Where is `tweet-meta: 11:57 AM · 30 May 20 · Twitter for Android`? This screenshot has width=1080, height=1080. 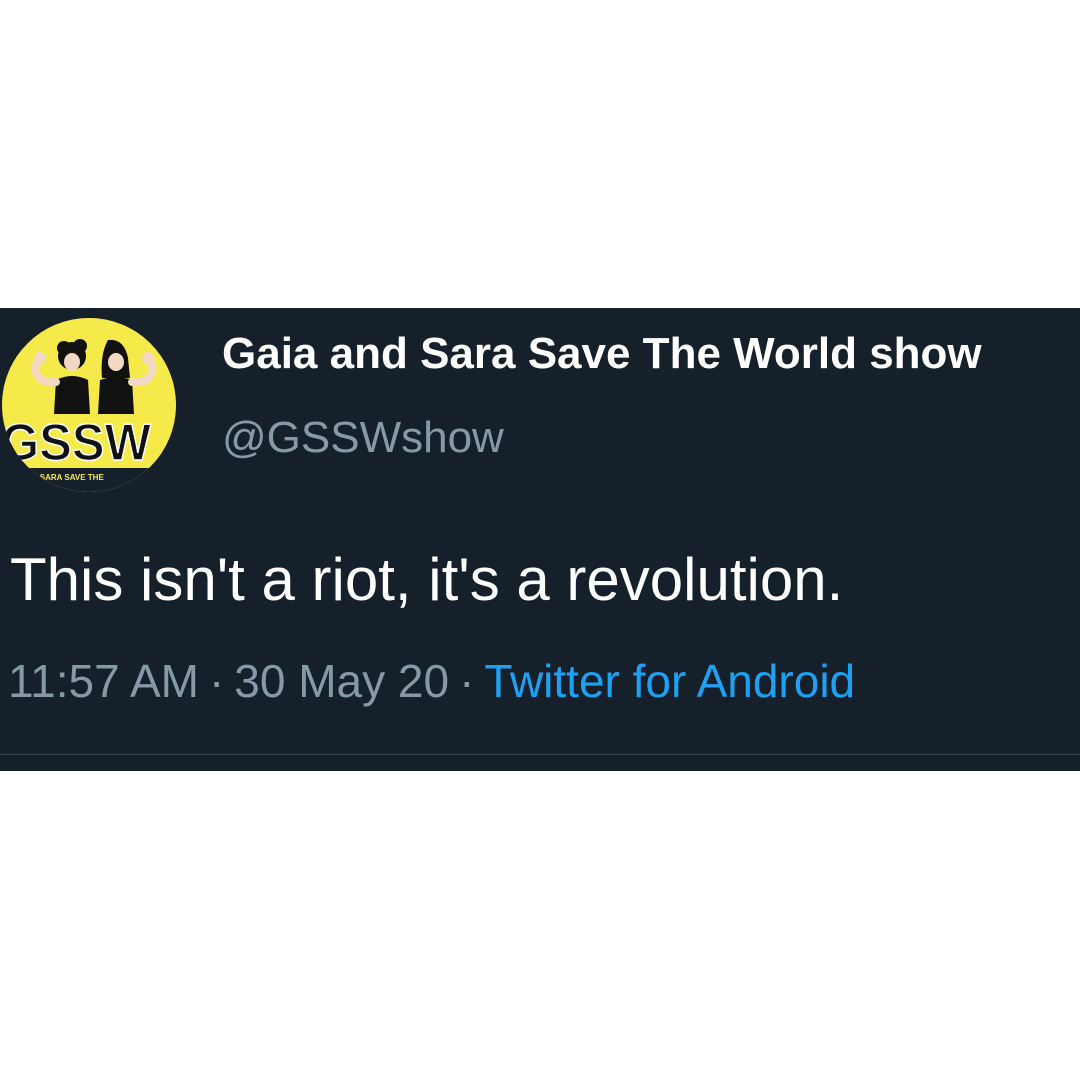
tweet-meta: 11:57 AM · 30 May 20 · Twitter for Android is located at coordinates (431, 681).